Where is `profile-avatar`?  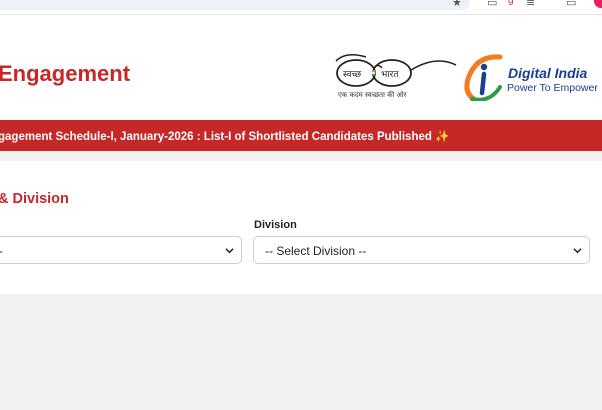
profile-avatar is located at coordinates (598, 4).